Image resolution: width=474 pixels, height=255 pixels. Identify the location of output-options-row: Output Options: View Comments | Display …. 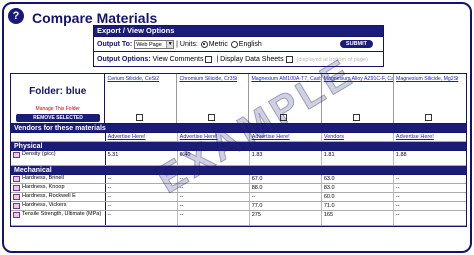
(238, 58).